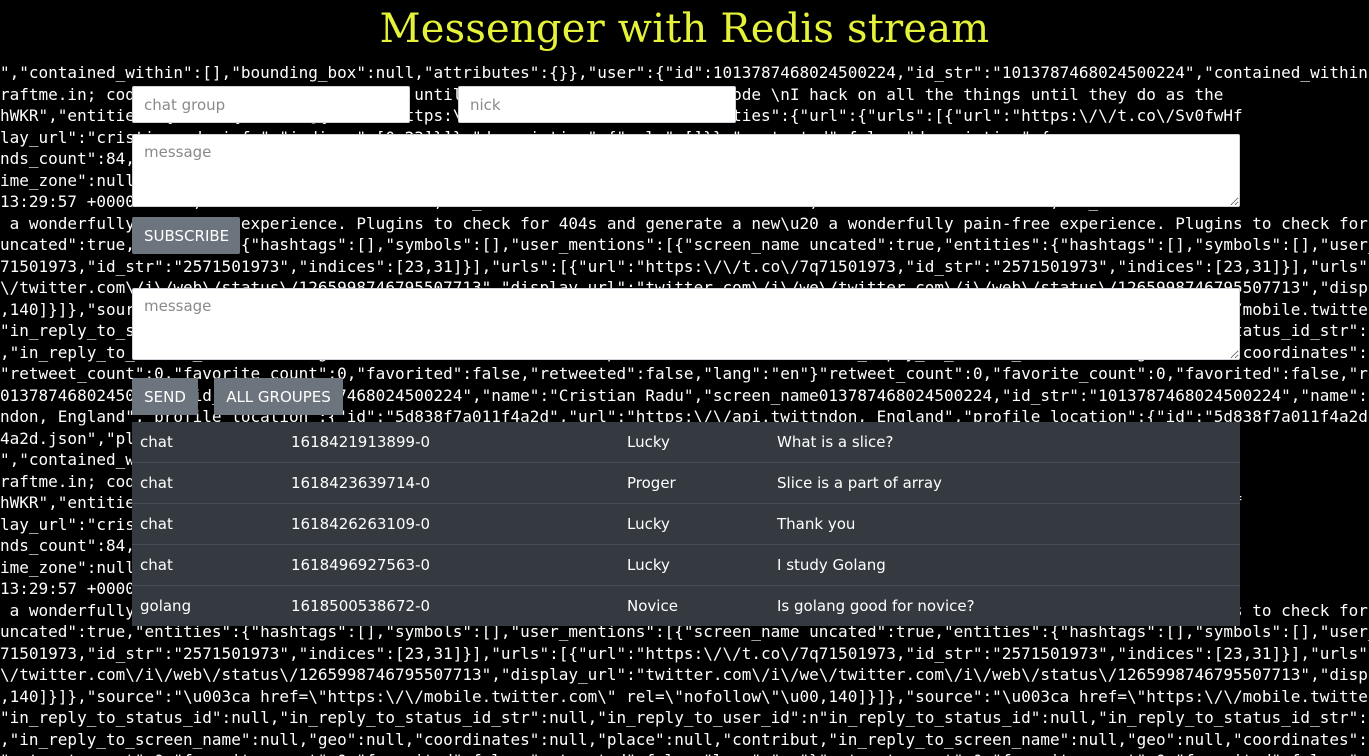 Image resolution: width=1369 pixels, height=756 pixels. Describe the element at coordinates (694, 605) in the screenshot. I see `message-nick: Novice` at that location.